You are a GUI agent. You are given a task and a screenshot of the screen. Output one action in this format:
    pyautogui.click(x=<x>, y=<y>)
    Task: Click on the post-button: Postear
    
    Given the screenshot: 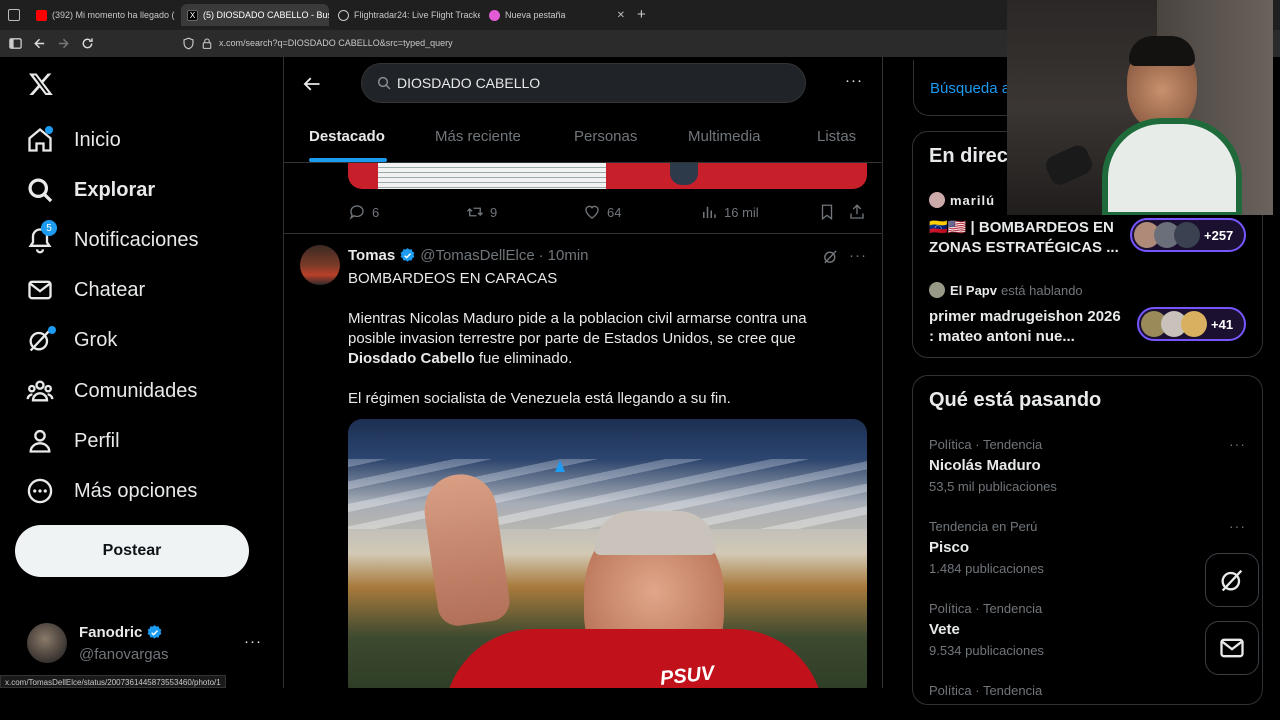 What is the action you would take?
    pyautogui.click(x=132, y=551)
    